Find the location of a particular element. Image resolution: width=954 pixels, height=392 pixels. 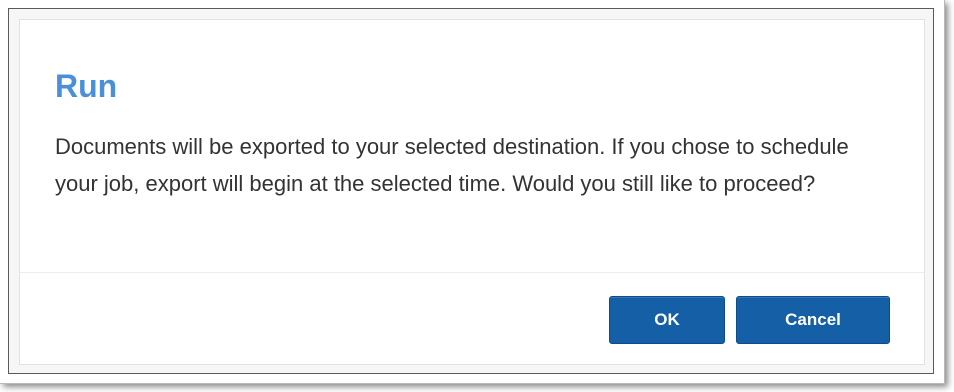

dialog-divider is located at coordinates (472, 272).